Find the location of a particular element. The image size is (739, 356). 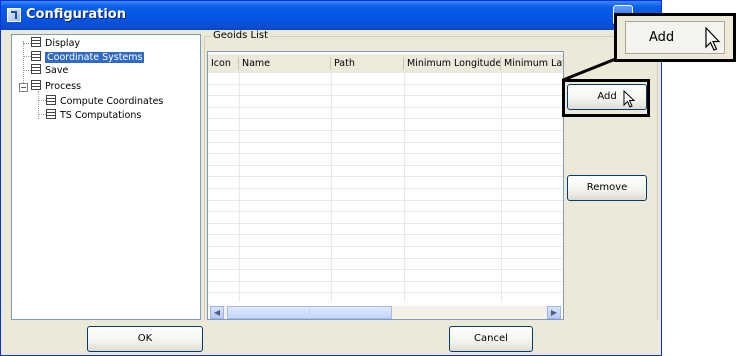

tree-item-label: Coordinate Systems is located at coordinates (95, 57).